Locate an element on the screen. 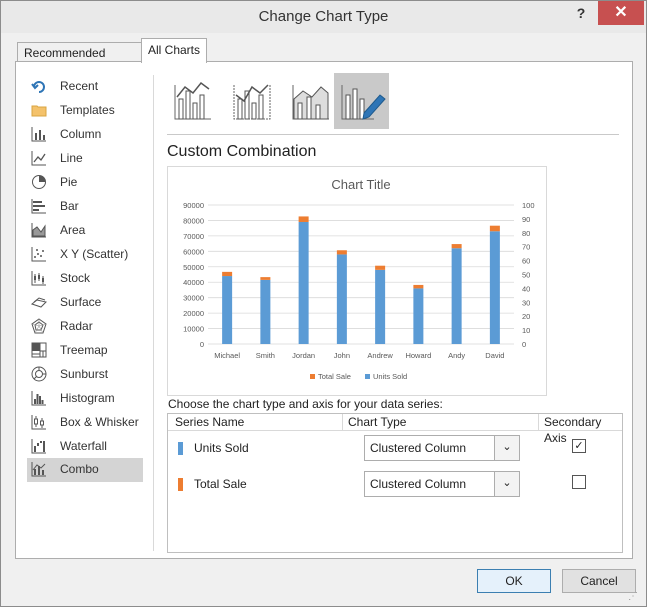 The image size is (647, 607). series-row-units-sold: Units Sold Clustered Column ⌄ ✓ is located at coordinates (395, 449).